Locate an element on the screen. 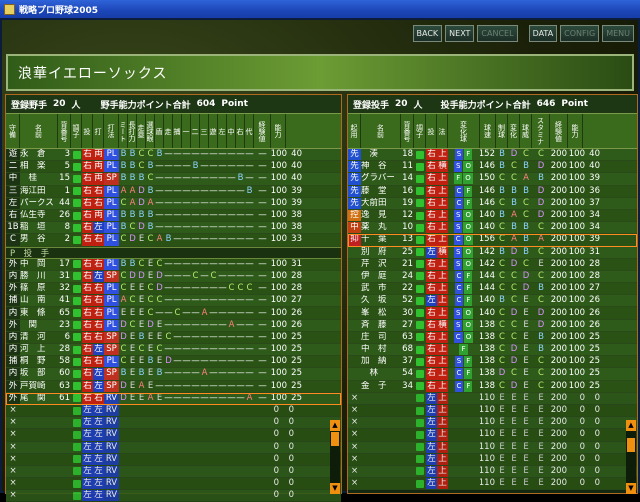 The width and height of the screenshot is (640, 502). table-row: 外戸賀崎 63 右左 SP D E A E — — — — — — — — — — — —100 25 is located at coordinates (173, 386).